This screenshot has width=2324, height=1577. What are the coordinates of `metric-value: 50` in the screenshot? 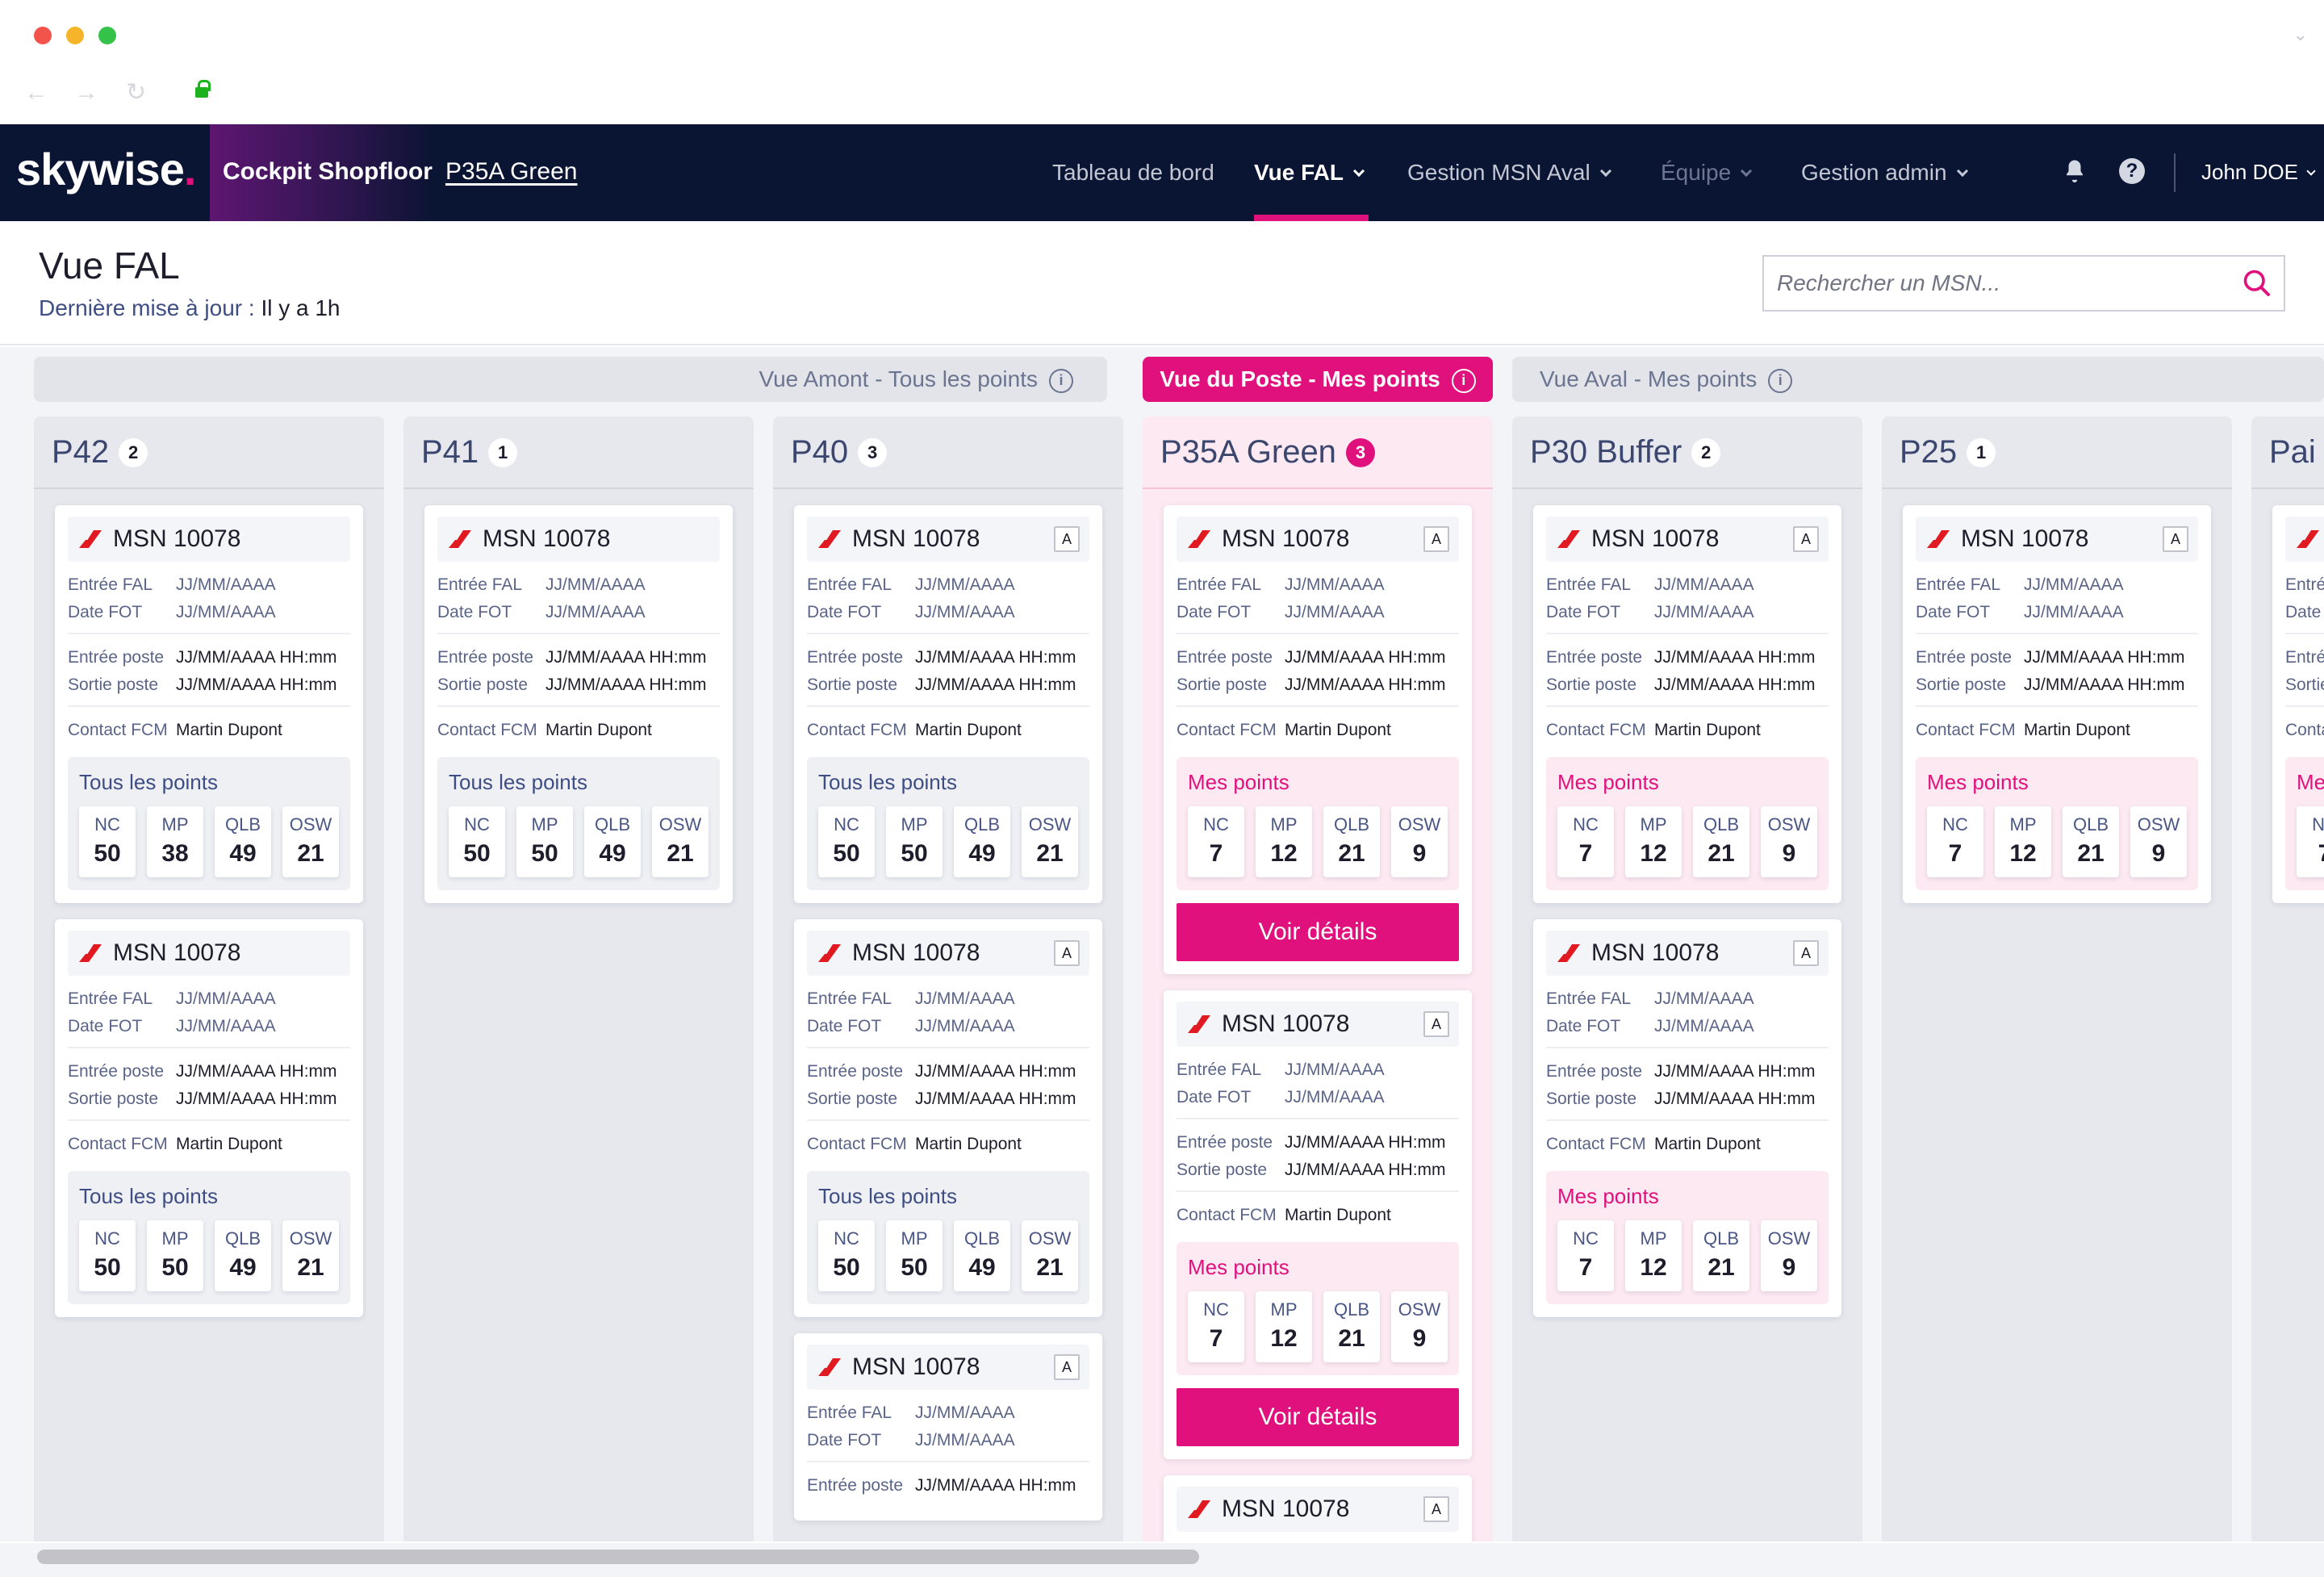 It's located at (914, 1267).